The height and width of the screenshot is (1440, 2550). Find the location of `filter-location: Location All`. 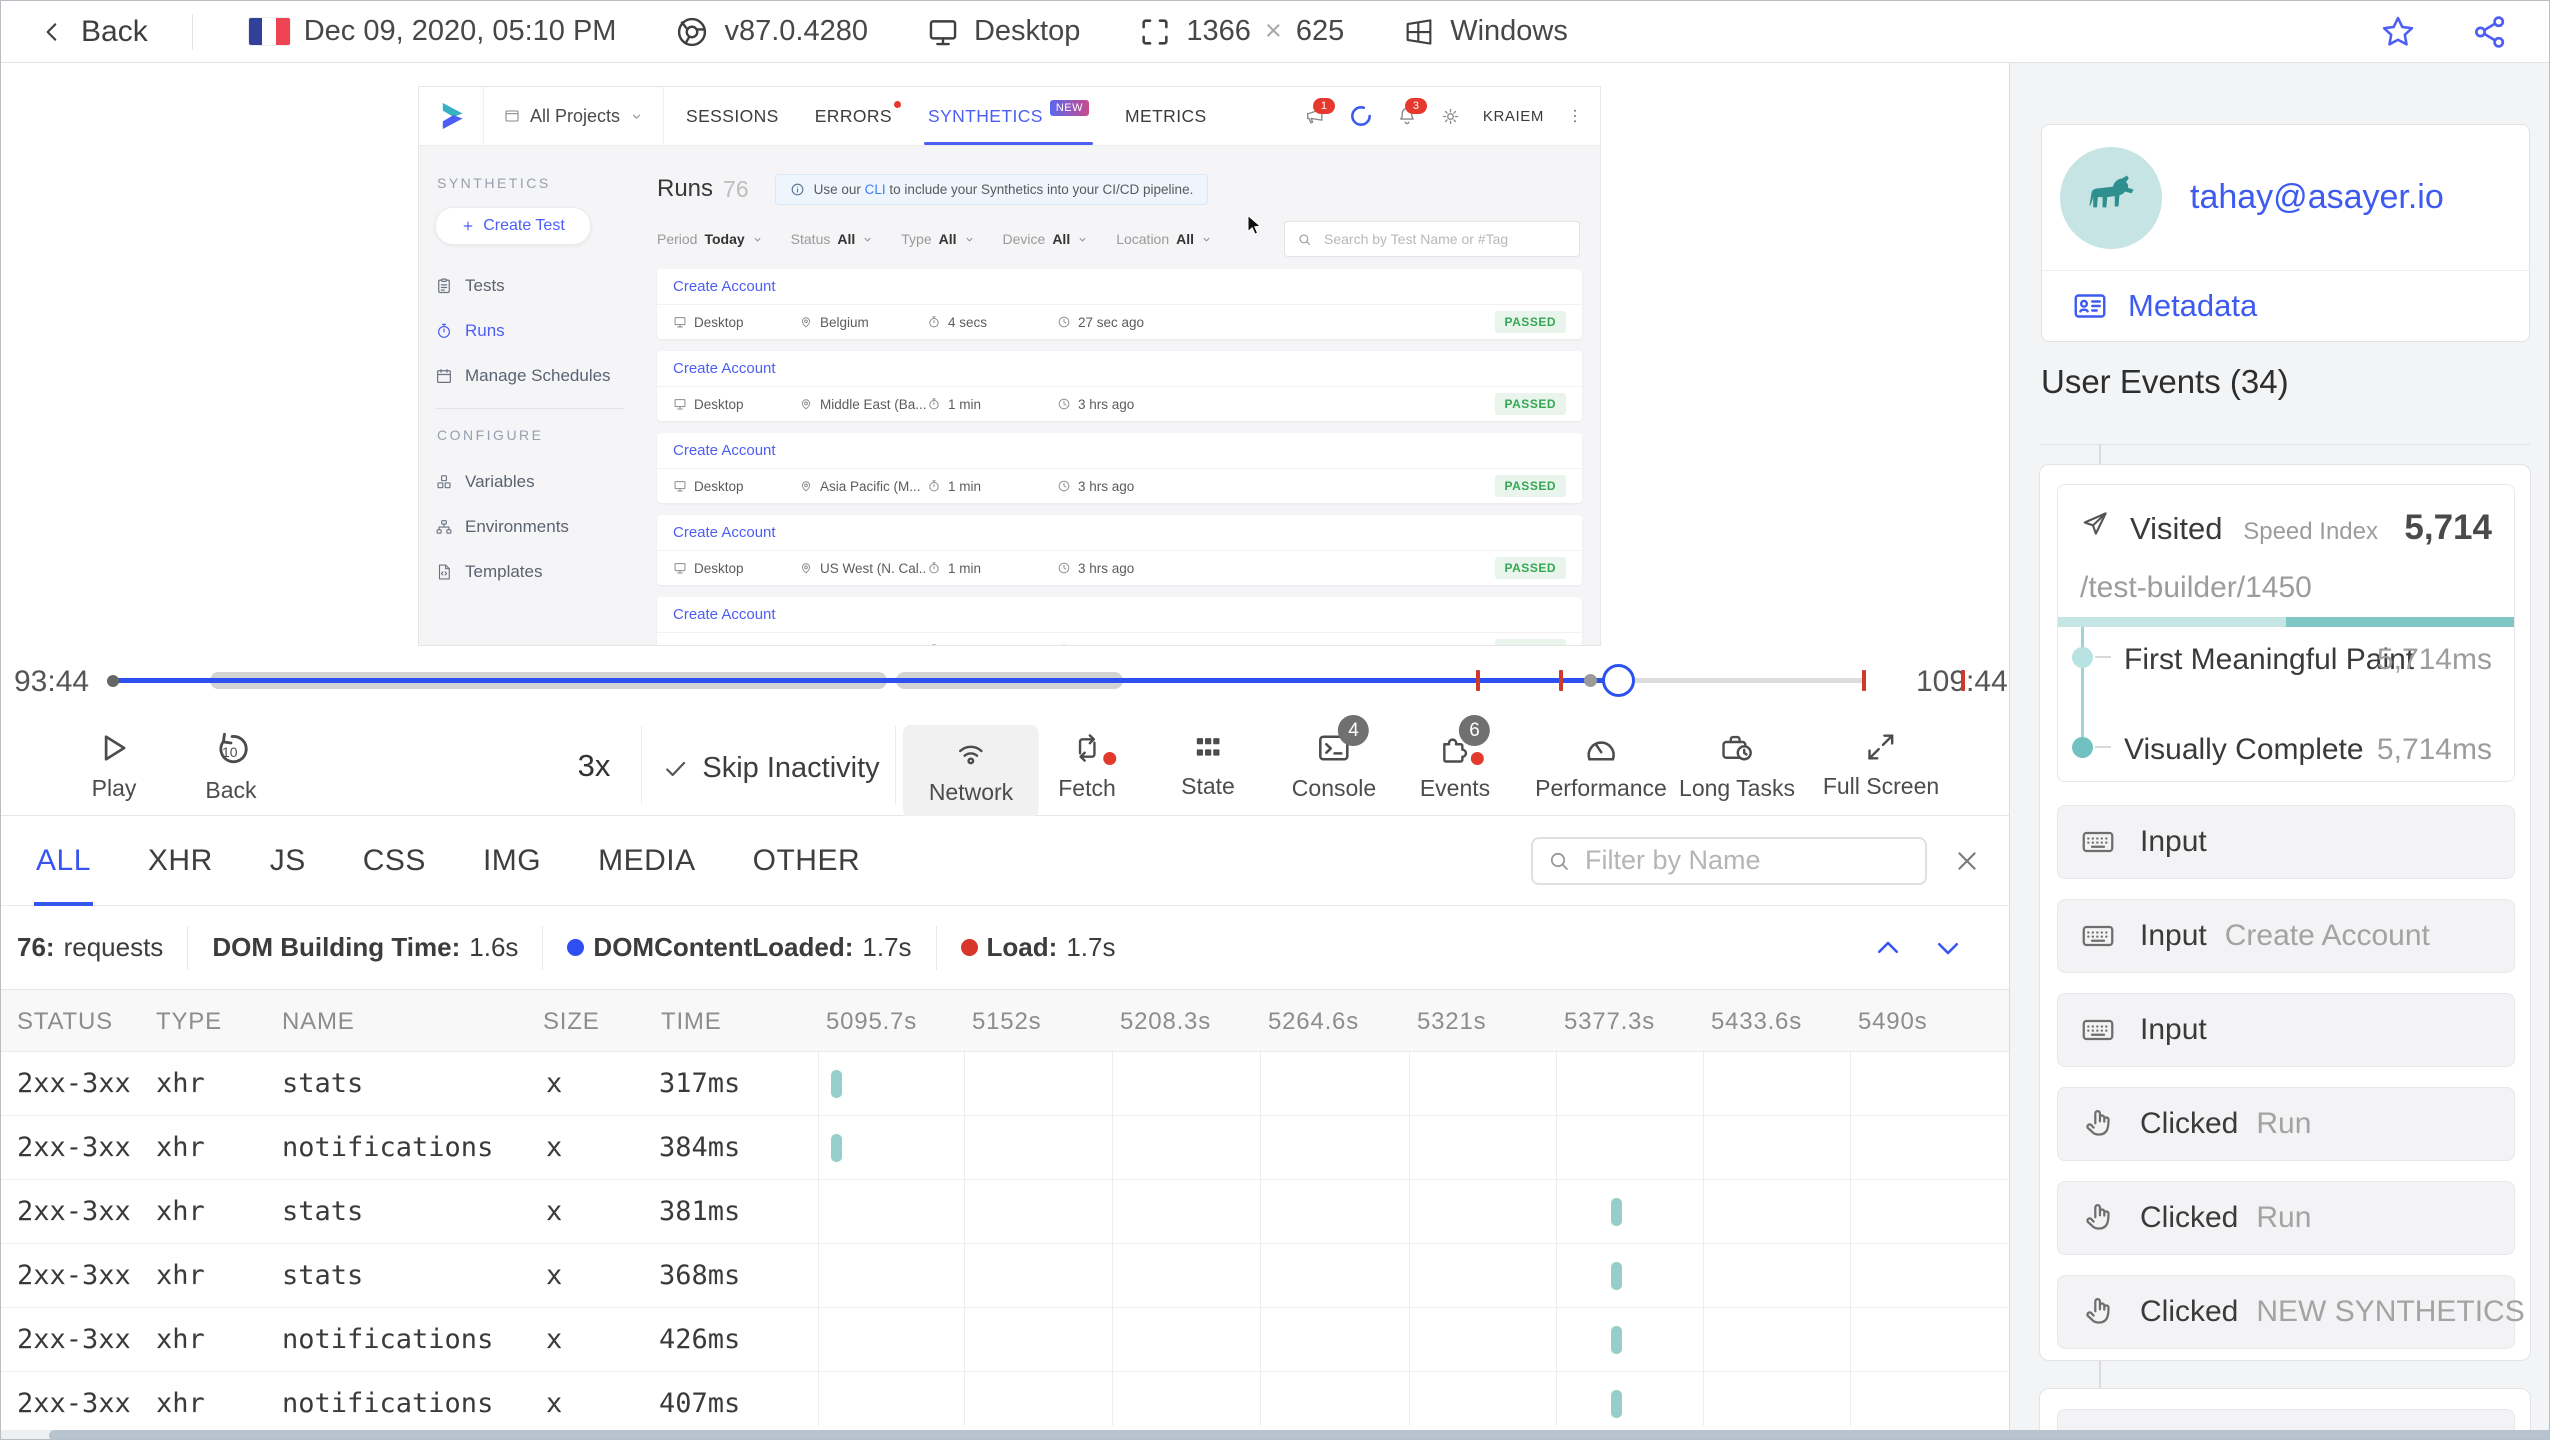

filter-location: Location All is located at coordinates (1164, 239).